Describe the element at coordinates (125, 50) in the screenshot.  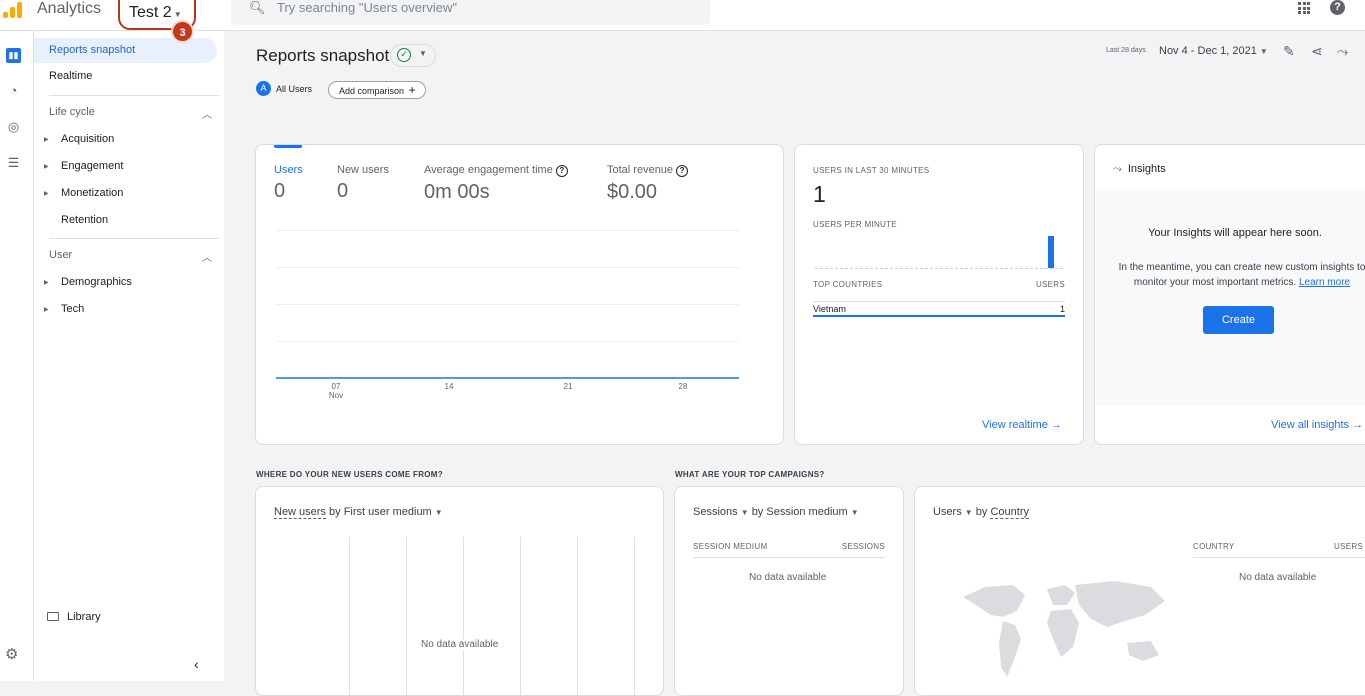
I see `nav-item-reports-snapshot: Reports snapshot` at that location.